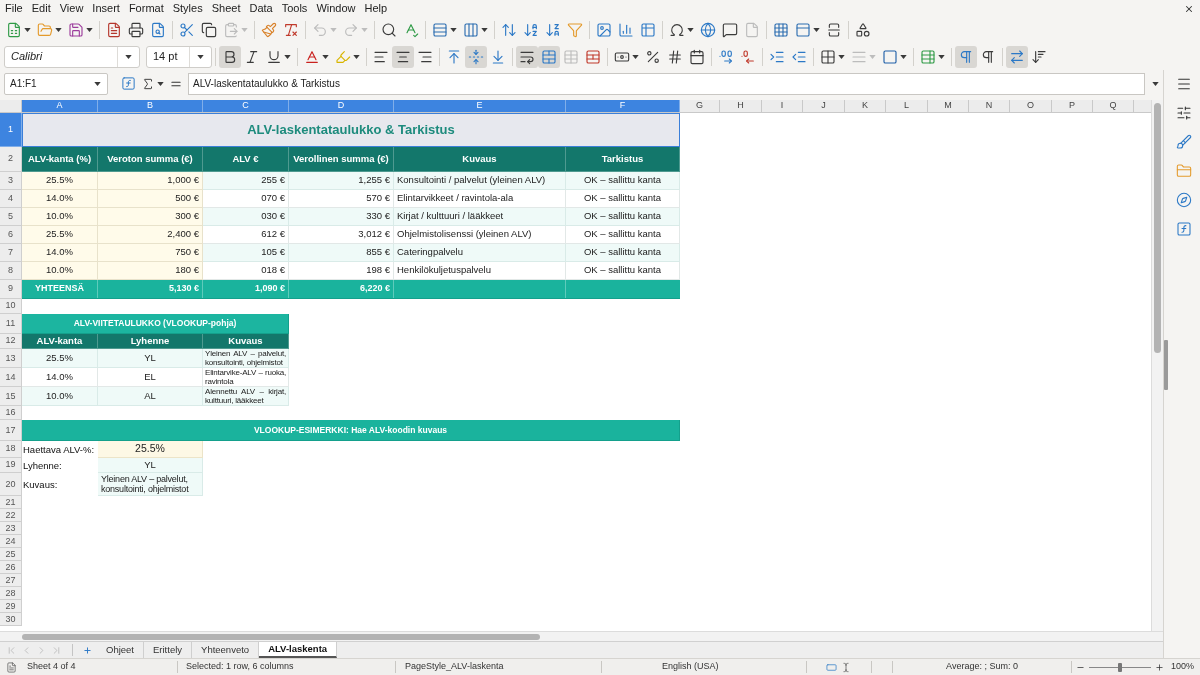  What do you see at coordinates (252, 56) in the screenshot?
I see `italic-icon` at bounding box center [252, 56].